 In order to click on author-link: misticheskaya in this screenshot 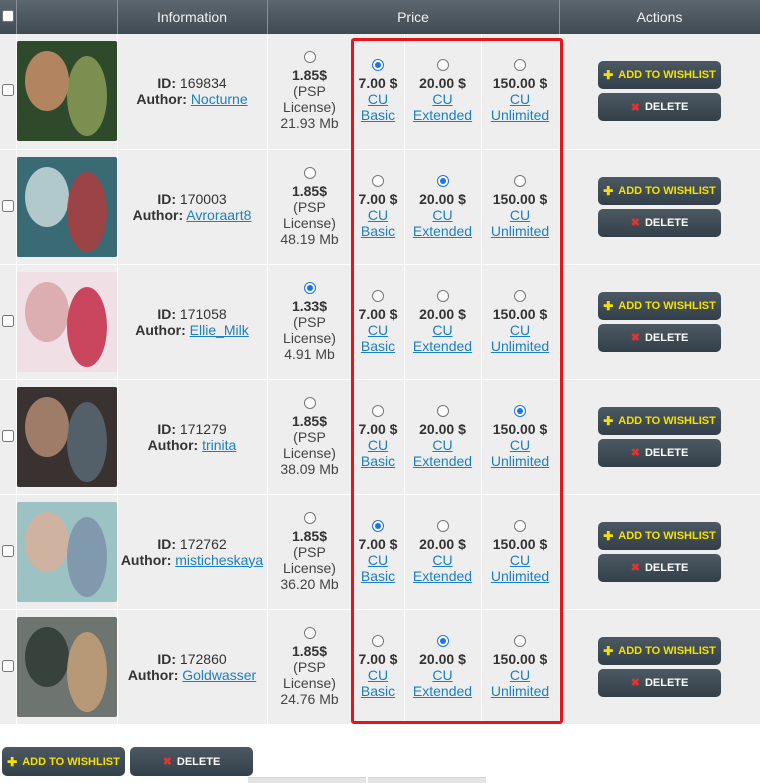, I will do `click(219, 560)`.